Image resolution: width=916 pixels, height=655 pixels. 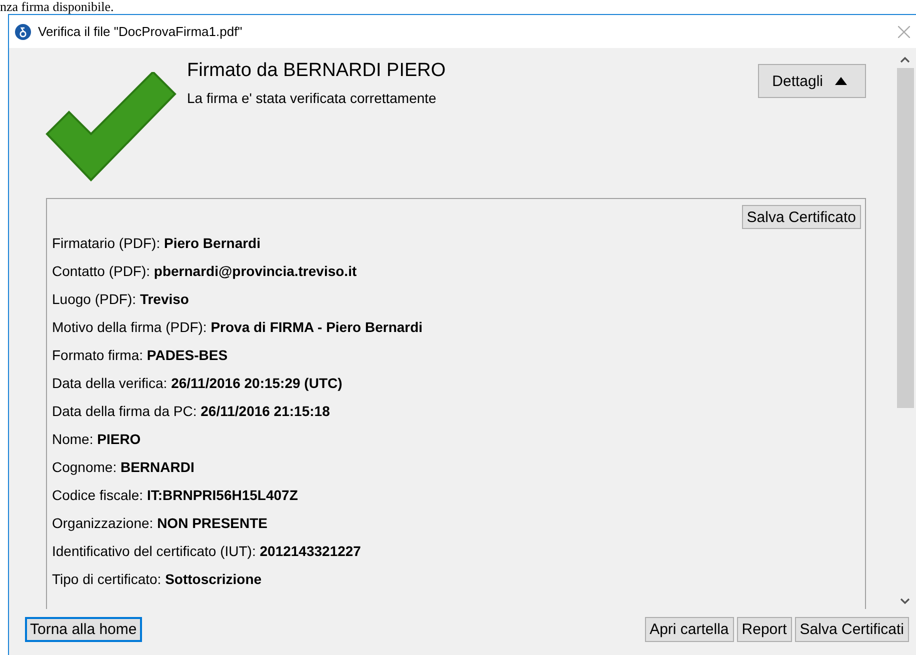 What do you see at coordinates (841, 81) in the screenshot?
I see `up-triangle-icon` at bounding box center [841, 81].